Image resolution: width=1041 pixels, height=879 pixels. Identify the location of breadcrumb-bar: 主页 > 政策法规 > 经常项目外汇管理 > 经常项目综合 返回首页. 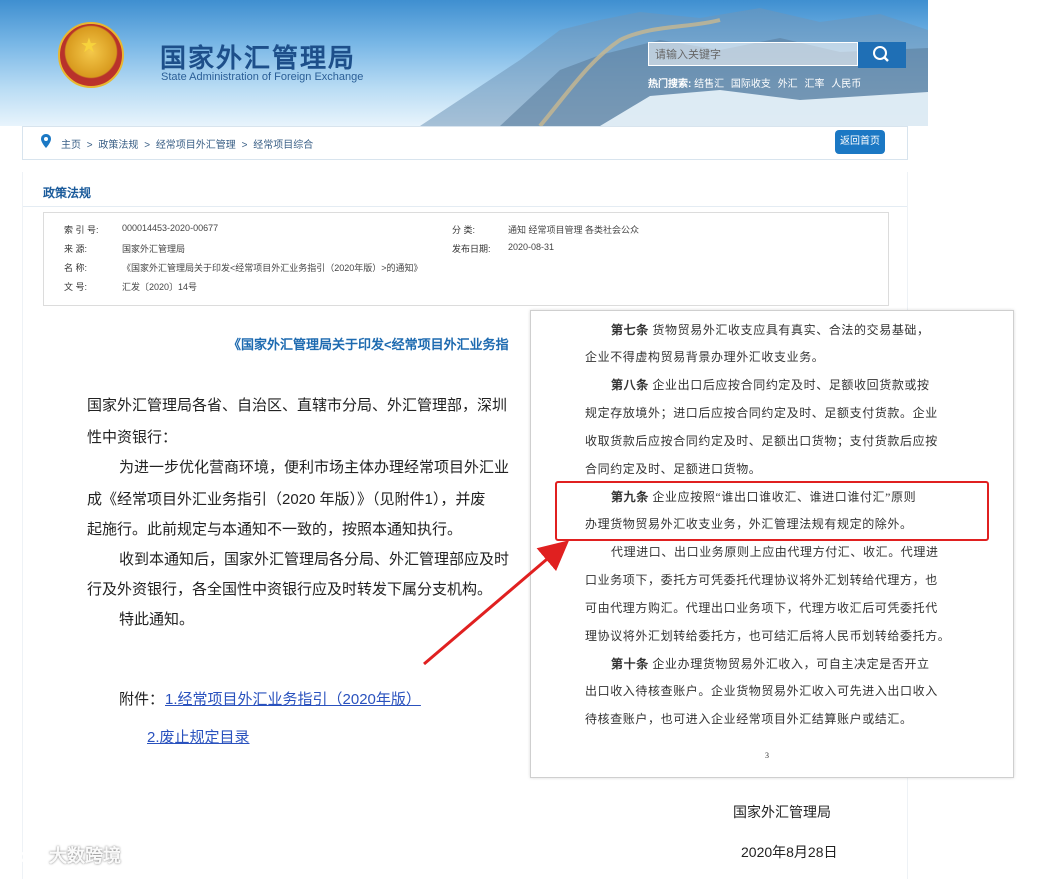
(465, 143).